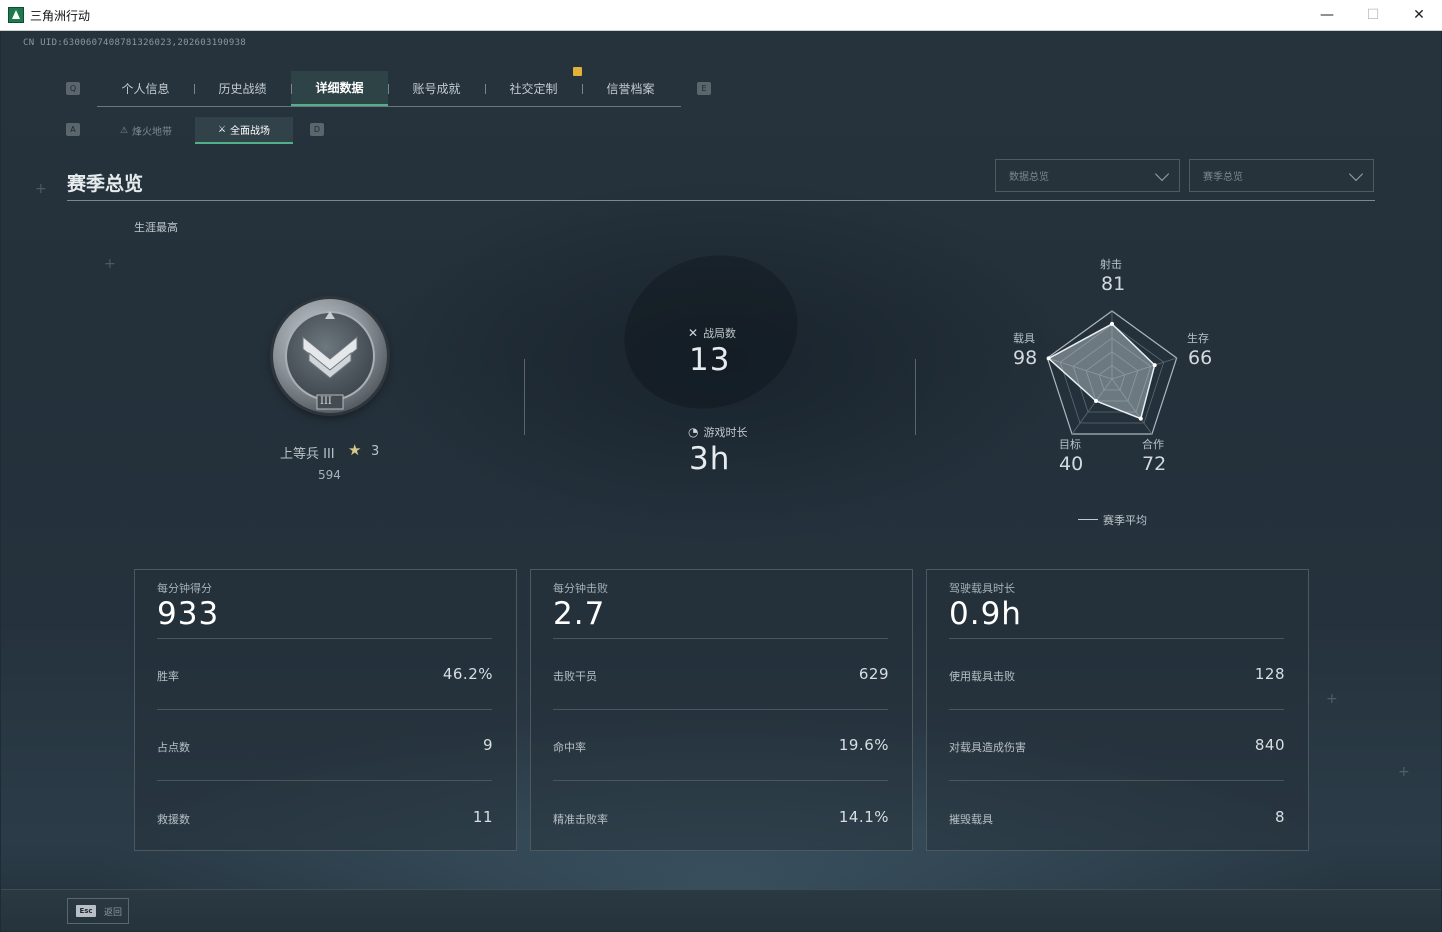 Image resolution: width=1442 pixels, height=932 pixels. I want to click on row-label: 摧毁载具, so click(971, 819).